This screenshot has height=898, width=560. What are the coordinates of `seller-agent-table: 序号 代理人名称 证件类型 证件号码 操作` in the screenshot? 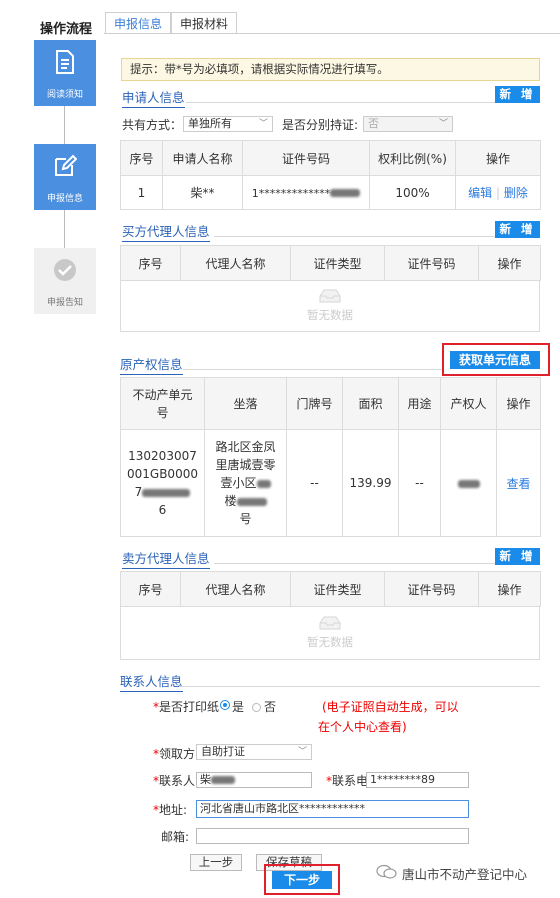 It's located at (330, 589).